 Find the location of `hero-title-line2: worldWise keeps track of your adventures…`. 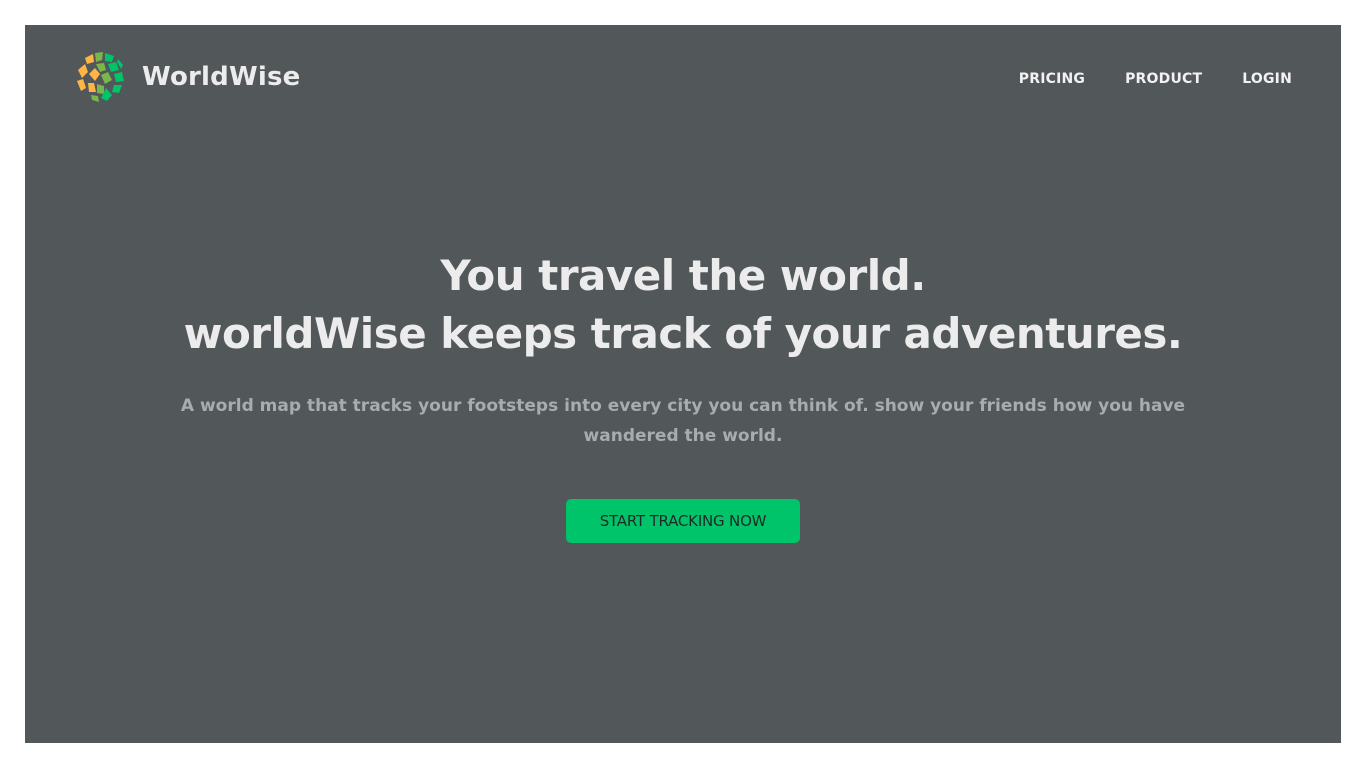

hero-title-line2: worldWise keeps track of your adventures… is located at coordinates (683, 333).